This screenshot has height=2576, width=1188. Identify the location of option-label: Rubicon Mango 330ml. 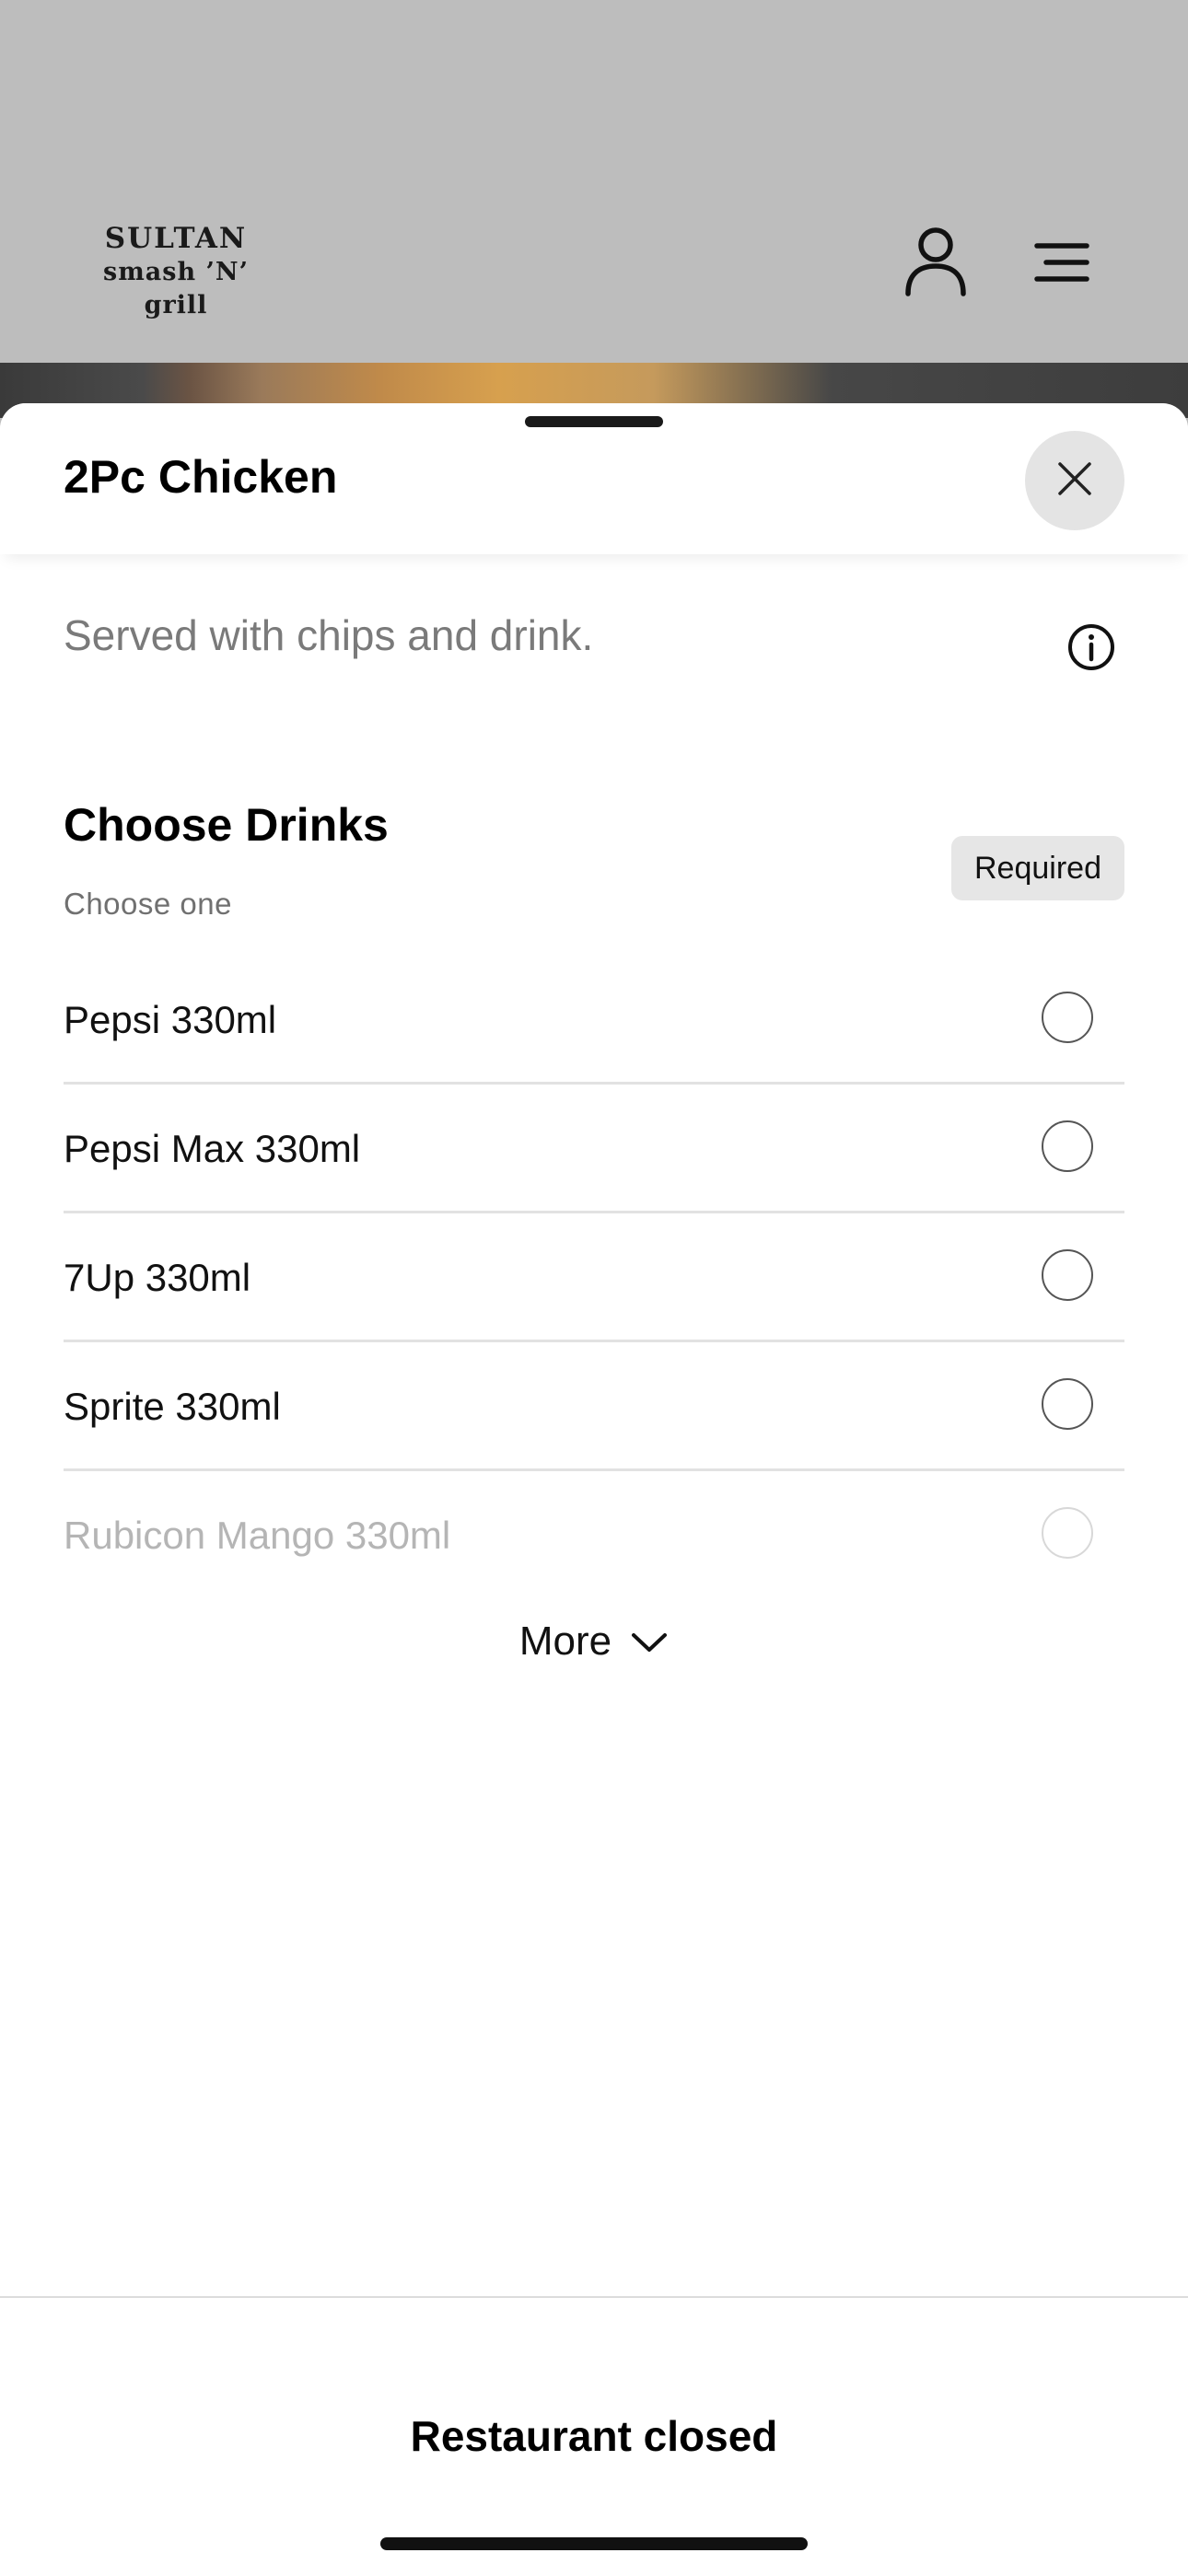
(257, 1535).